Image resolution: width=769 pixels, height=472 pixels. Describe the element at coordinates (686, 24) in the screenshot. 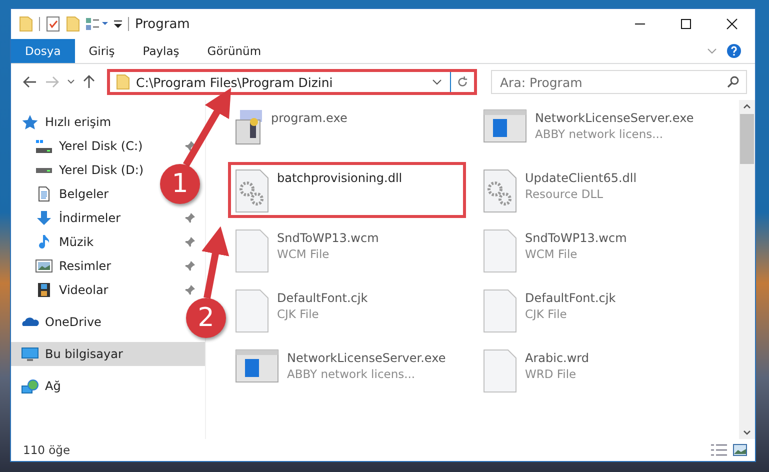

I see `maximize-icon` at that location.